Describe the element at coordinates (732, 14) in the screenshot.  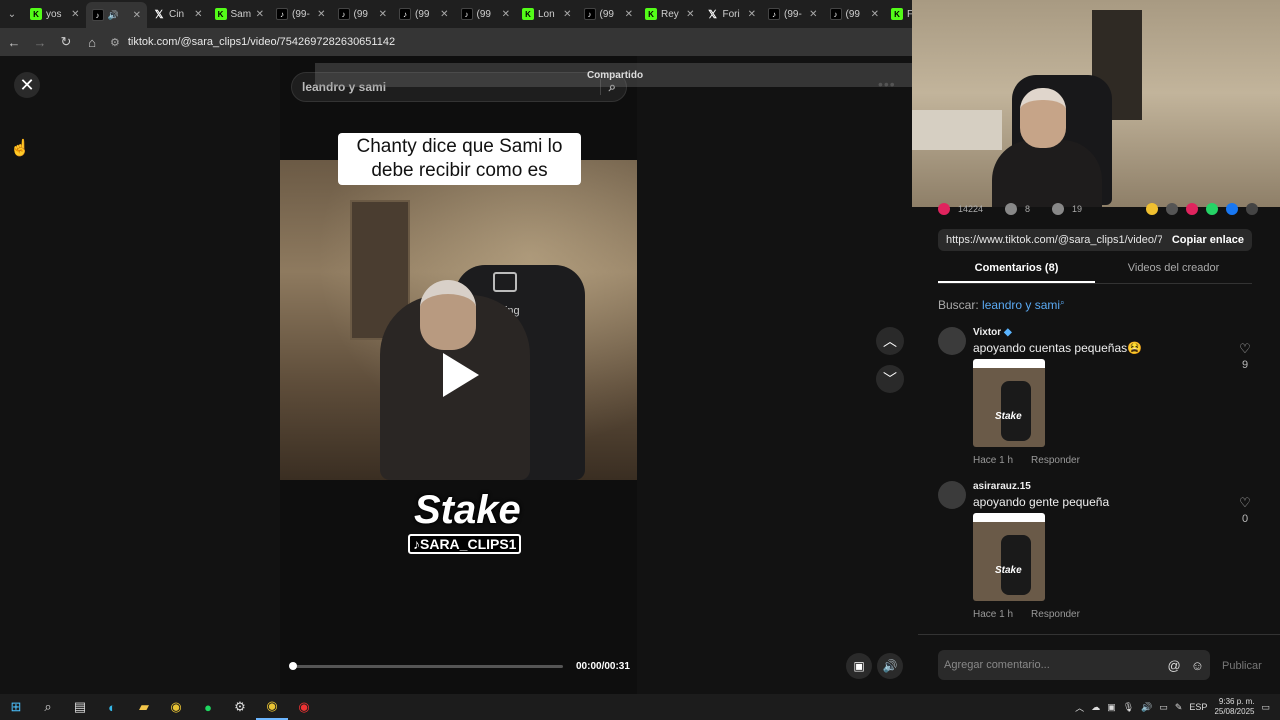
I see `browser-tab: 𝕏 Fori ✕` at that location.